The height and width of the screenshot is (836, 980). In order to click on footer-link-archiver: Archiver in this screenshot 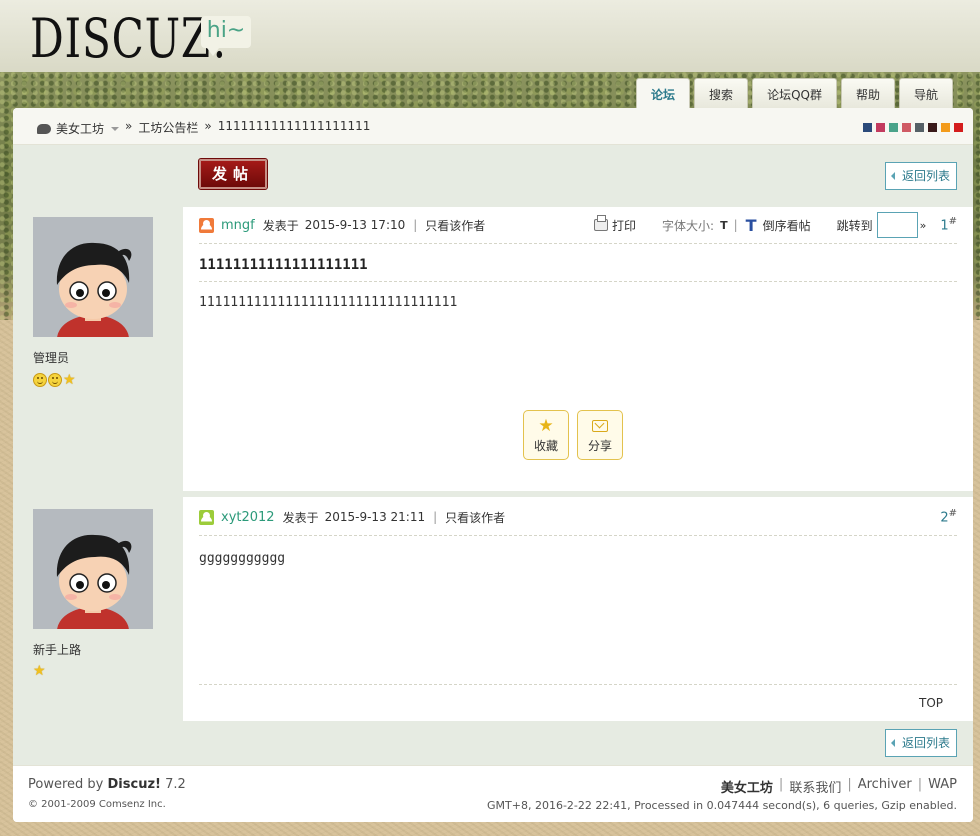, I will do `click(885, 786)`.